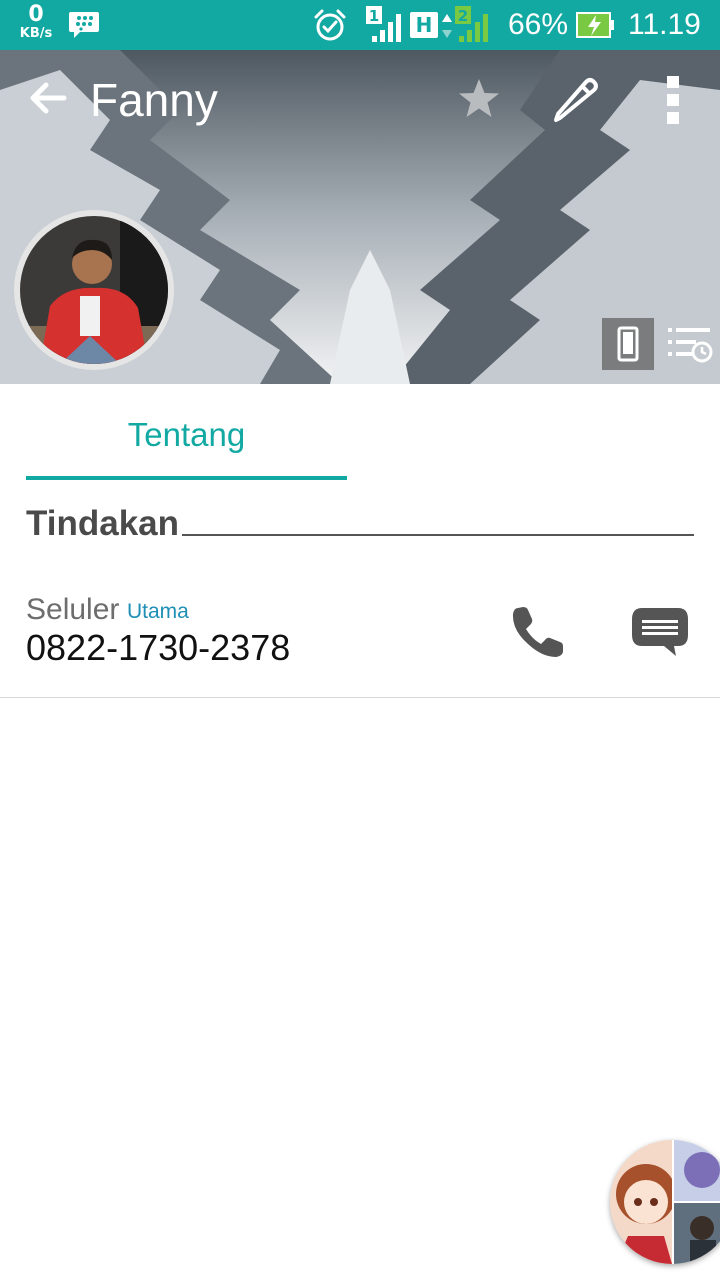 The width and height of the screenshot is (720, 1280). I want to click on phone-call-icon, so click(538, 632).